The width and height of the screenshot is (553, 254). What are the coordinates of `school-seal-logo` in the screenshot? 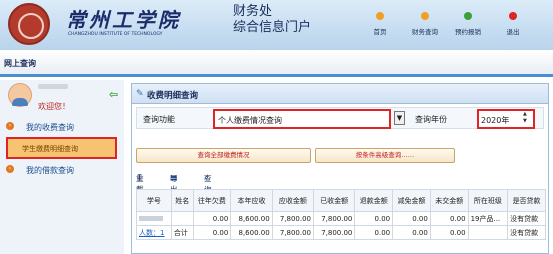 It's located at (29, 24).